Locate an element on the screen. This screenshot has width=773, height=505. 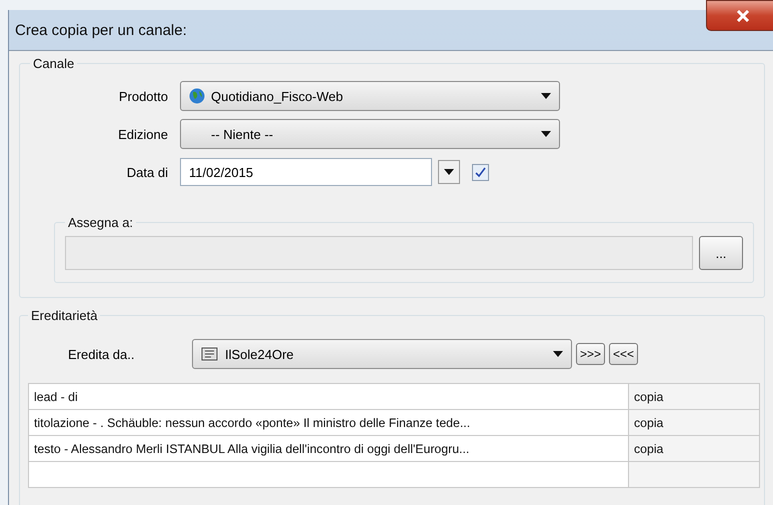
source-dropdown: IlSole24Ore is located at coordinates (382, 354).